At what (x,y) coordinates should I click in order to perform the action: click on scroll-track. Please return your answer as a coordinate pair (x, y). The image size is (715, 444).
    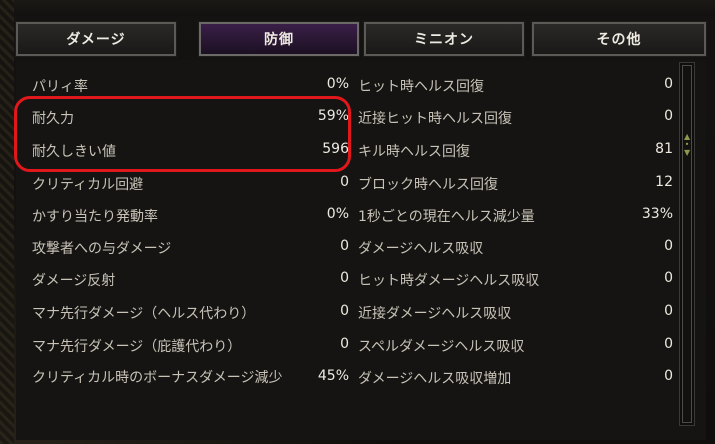
    Looking at the image, I should click on (687, 244).